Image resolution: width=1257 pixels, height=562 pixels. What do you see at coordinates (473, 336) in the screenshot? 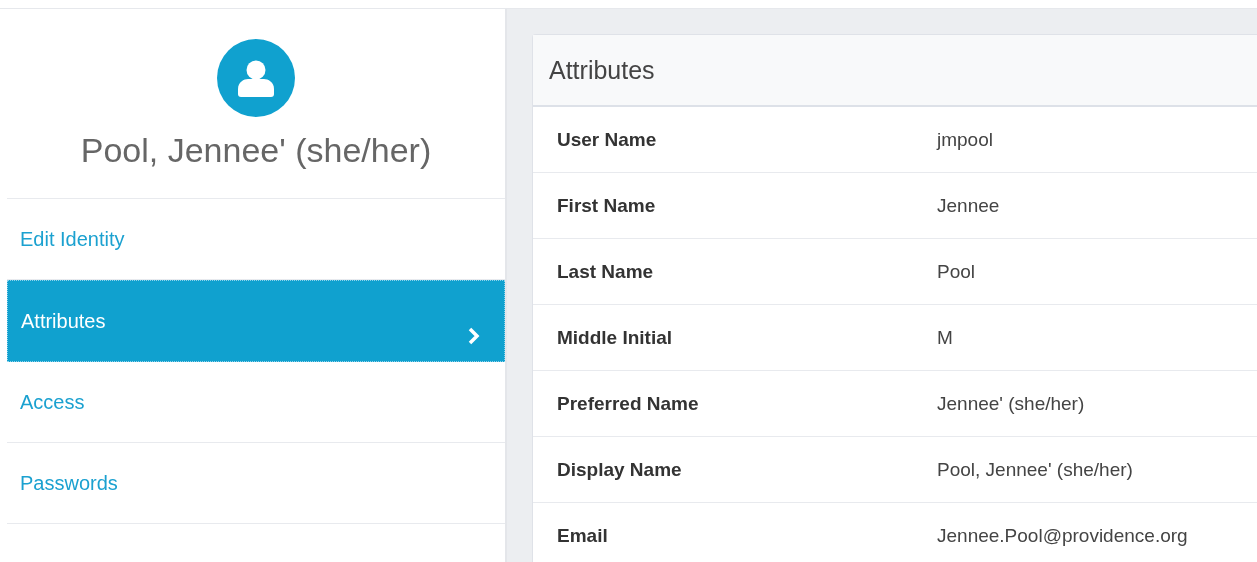
I see `chevron-right-icon` at bounding box center [473, 336].